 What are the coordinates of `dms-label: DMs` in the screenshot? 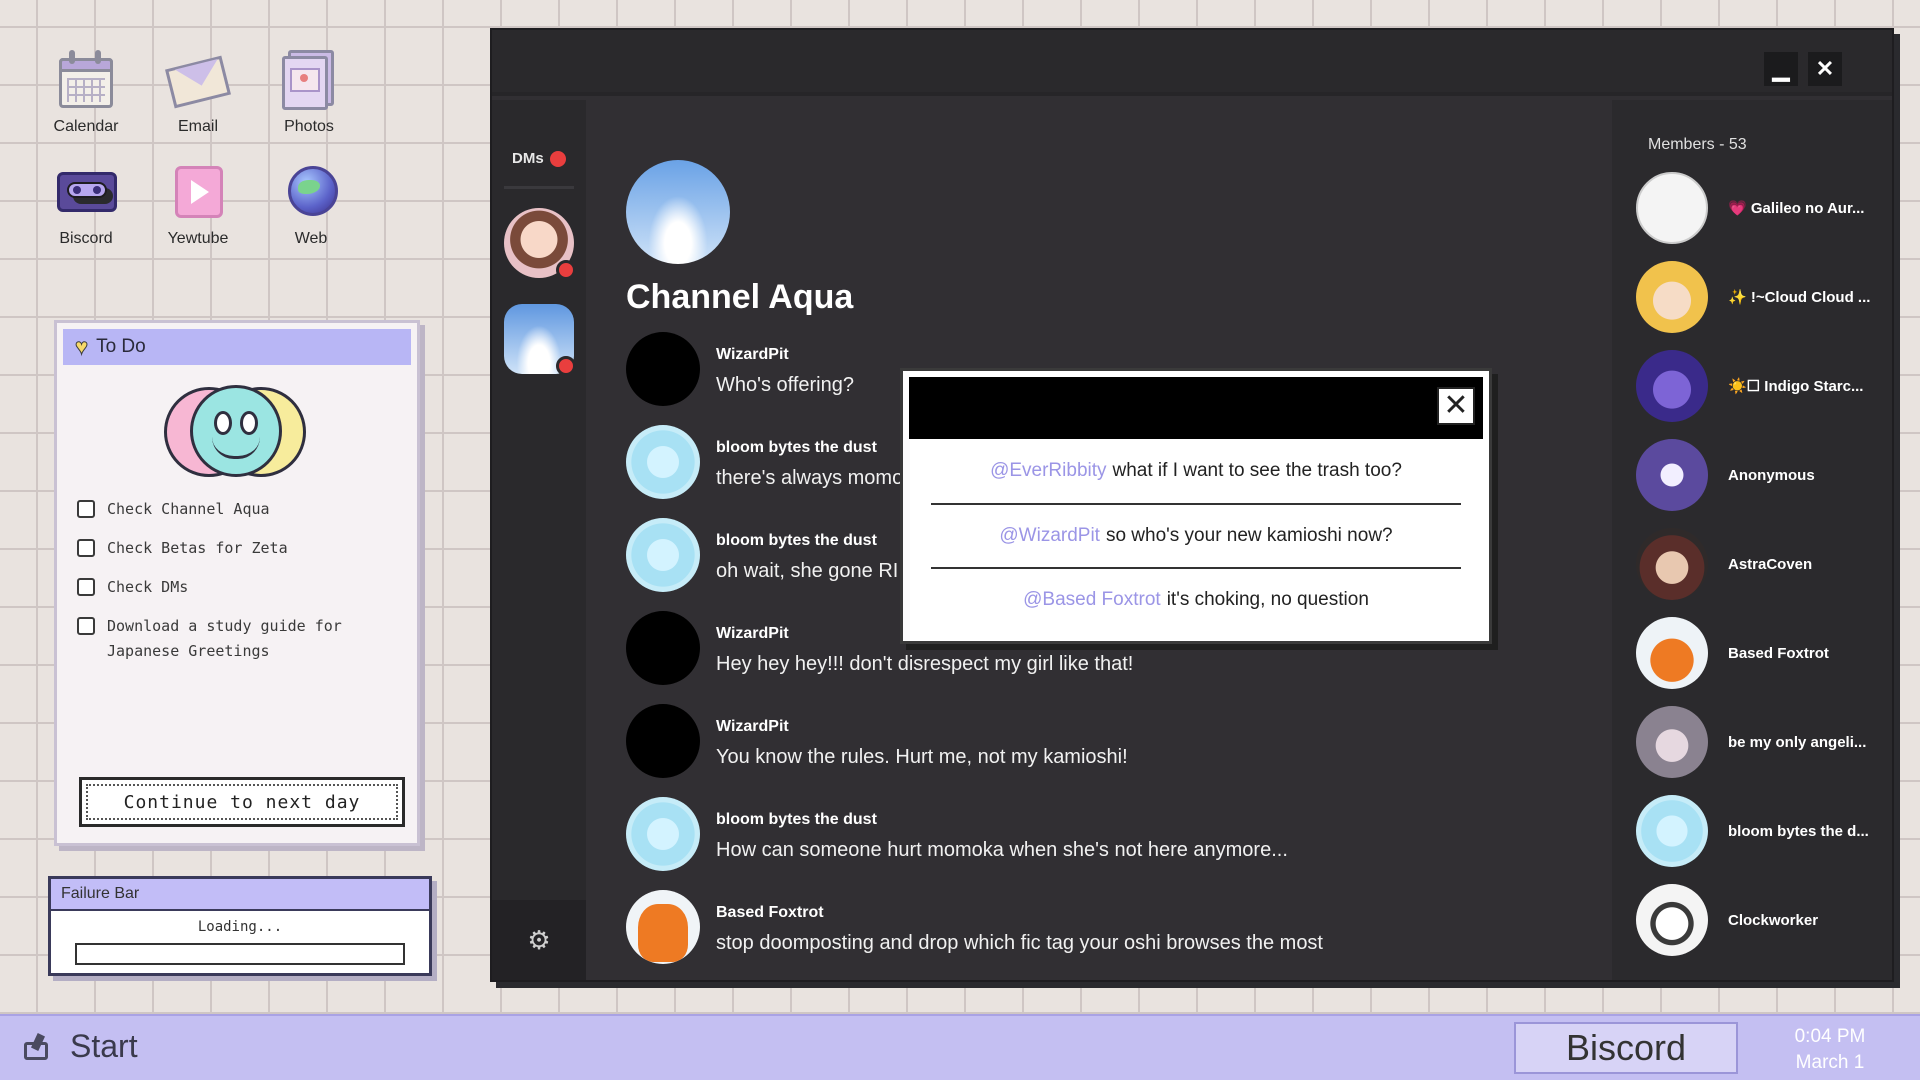 It's located at (539, 158).